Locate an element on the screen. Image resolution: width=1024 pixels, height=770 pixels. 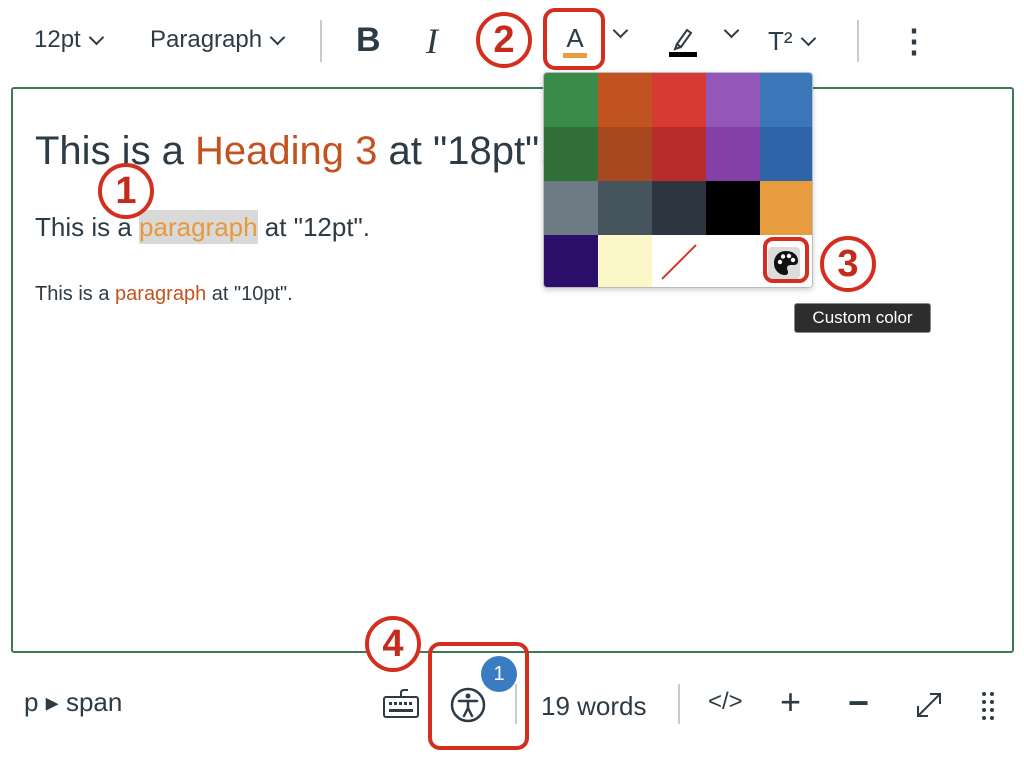
block-format-dropdown: Paragraph is located at coordinates (218, 40).